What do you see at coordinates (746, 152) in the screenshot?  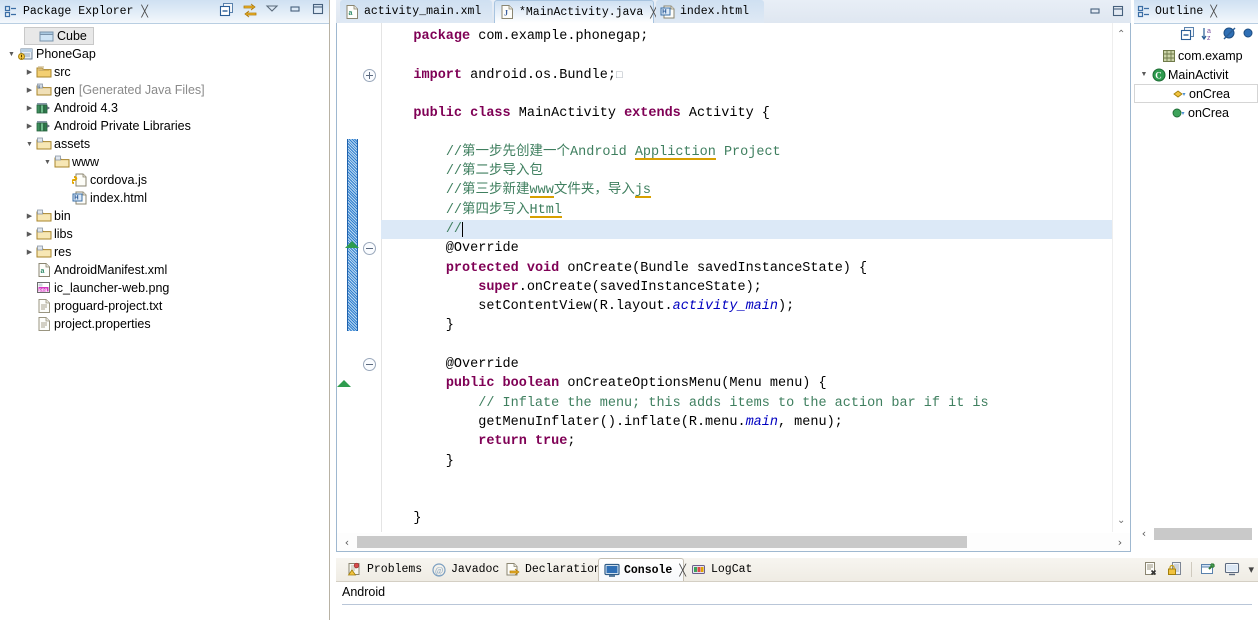 I see `code-line: //第一步先创建一个Android Appliction Project` at bounding box center [746, 152].